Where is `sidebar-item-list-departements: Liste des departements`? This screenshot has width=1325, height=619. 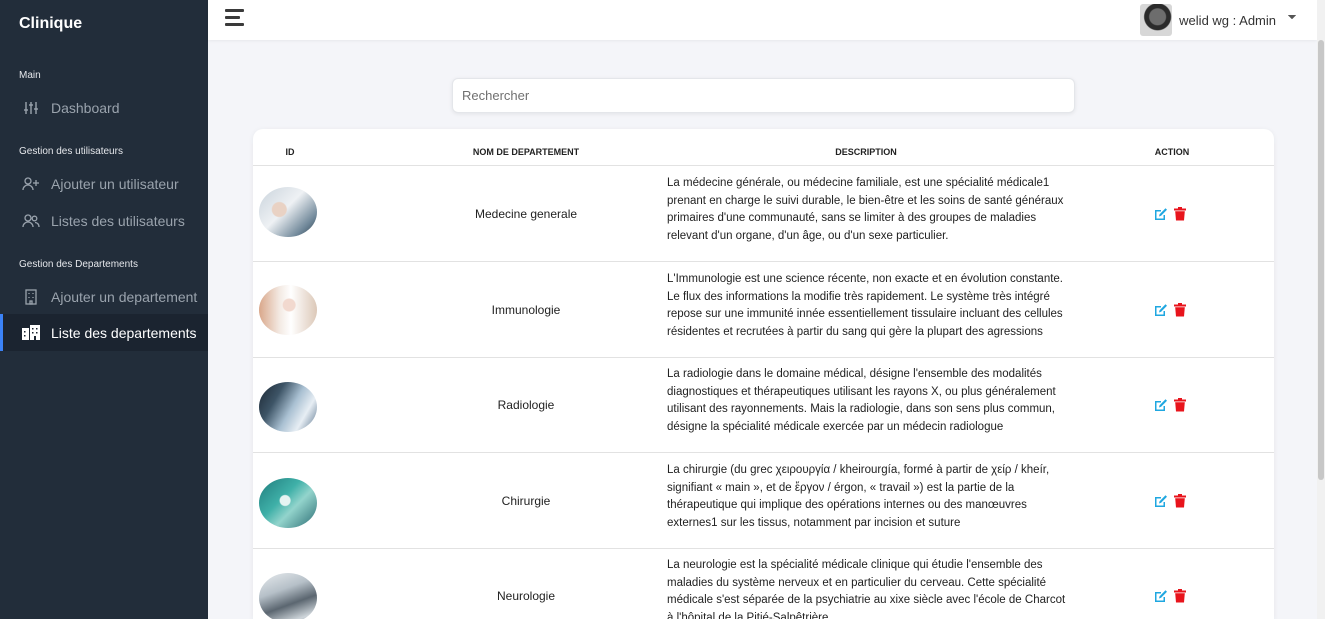 sidebar-item-list-departements: Liste des departements is located at coordinates (104, 332).